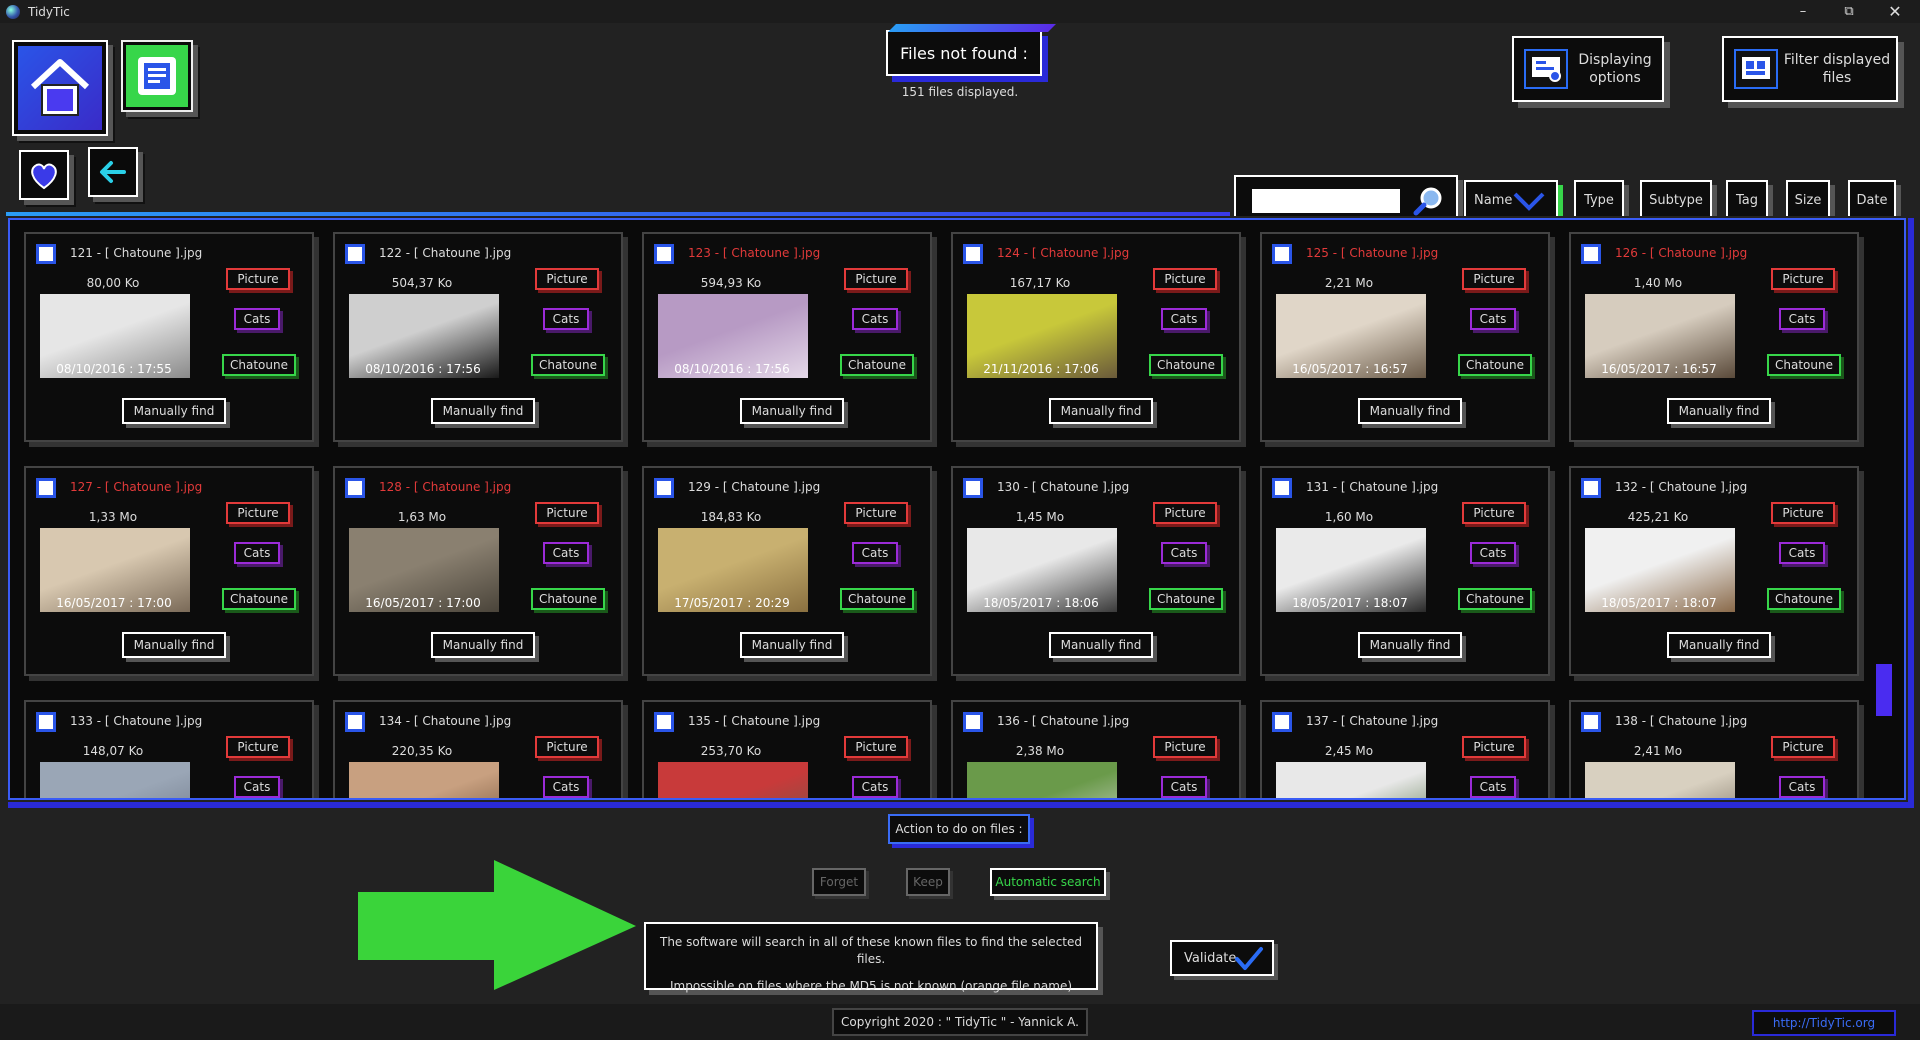 Image resolution: width=1920 pixels, height=1040 pixels. Describe the element at coordinates (1210, 958) in the screenshot. I see `validate-label: Validate` at that location.